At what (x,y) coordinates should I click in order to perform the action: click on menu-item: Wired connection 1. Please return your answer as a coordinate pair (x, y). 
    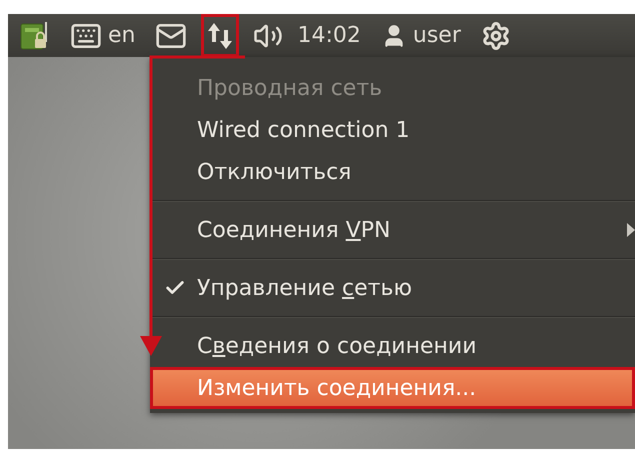
    Looking at the image, I should click on (392, 130).